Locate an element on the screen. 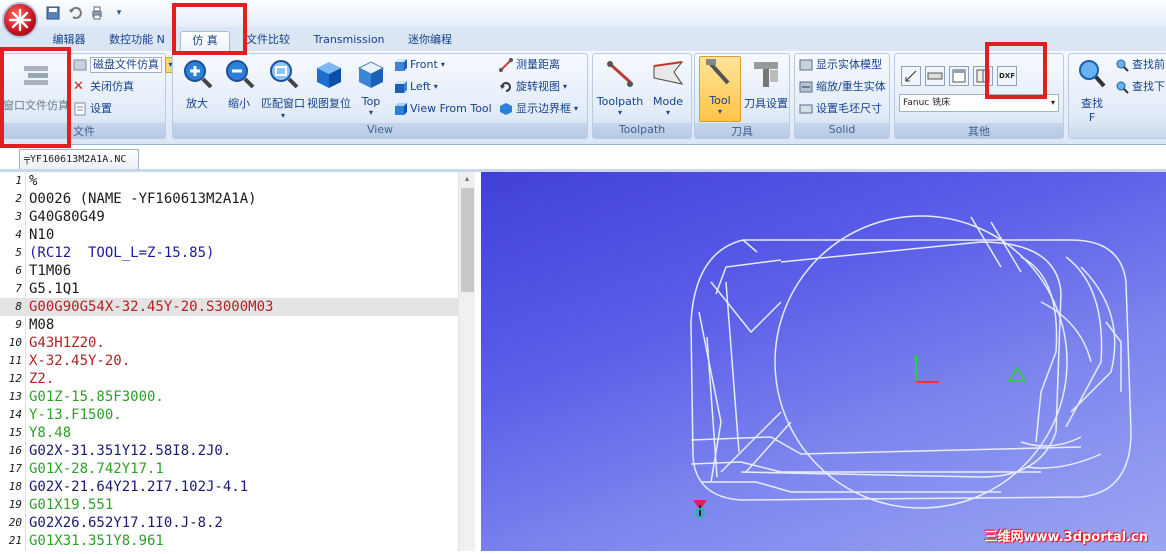 This screenshot has width=1166, height=554. chevron-down-icon: ▾ is located at coordinates (1052, 102).